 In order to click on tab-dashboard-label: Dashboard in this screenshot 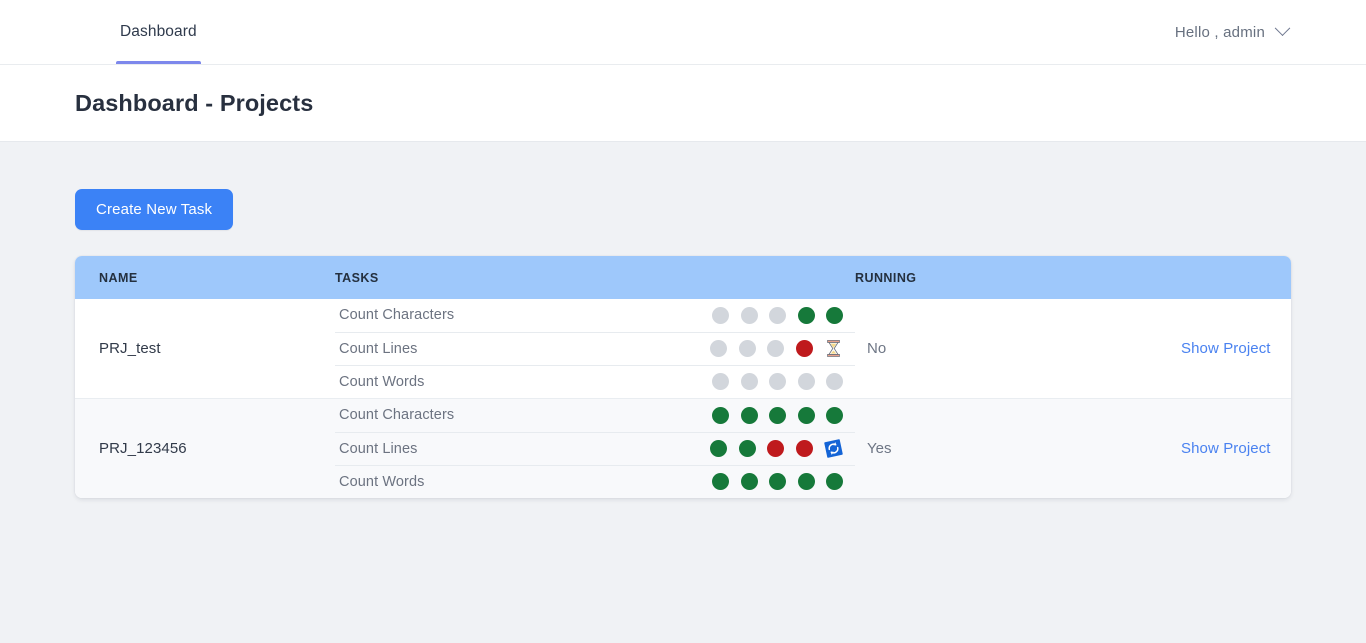, I will do `click(158, 31)`.